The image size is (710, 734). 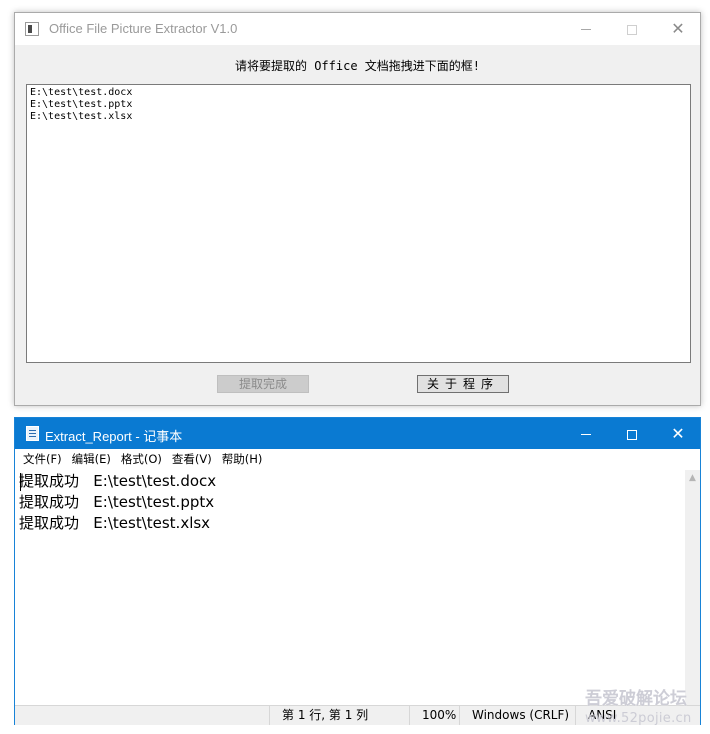 I want to click on extractor-close-button: ✕, so click(x=678, y=29).